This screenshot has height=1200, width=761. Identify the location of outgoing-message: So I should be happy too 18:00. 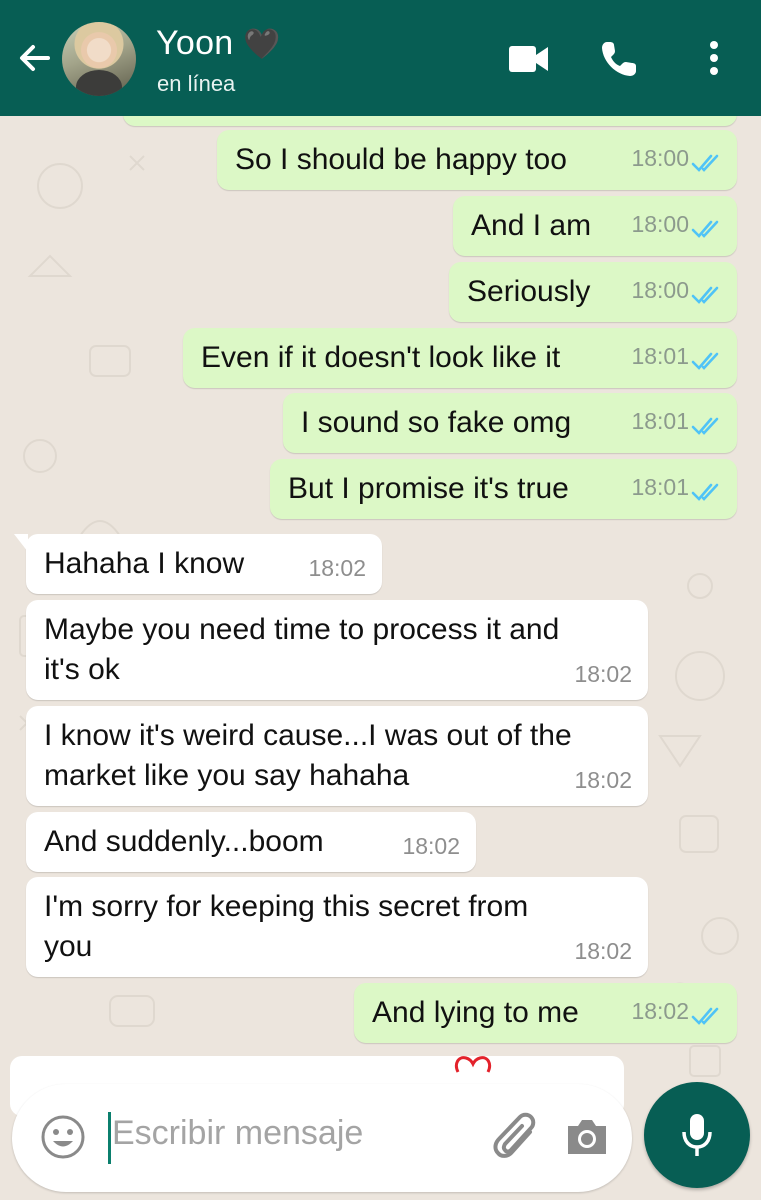
(477, 160).